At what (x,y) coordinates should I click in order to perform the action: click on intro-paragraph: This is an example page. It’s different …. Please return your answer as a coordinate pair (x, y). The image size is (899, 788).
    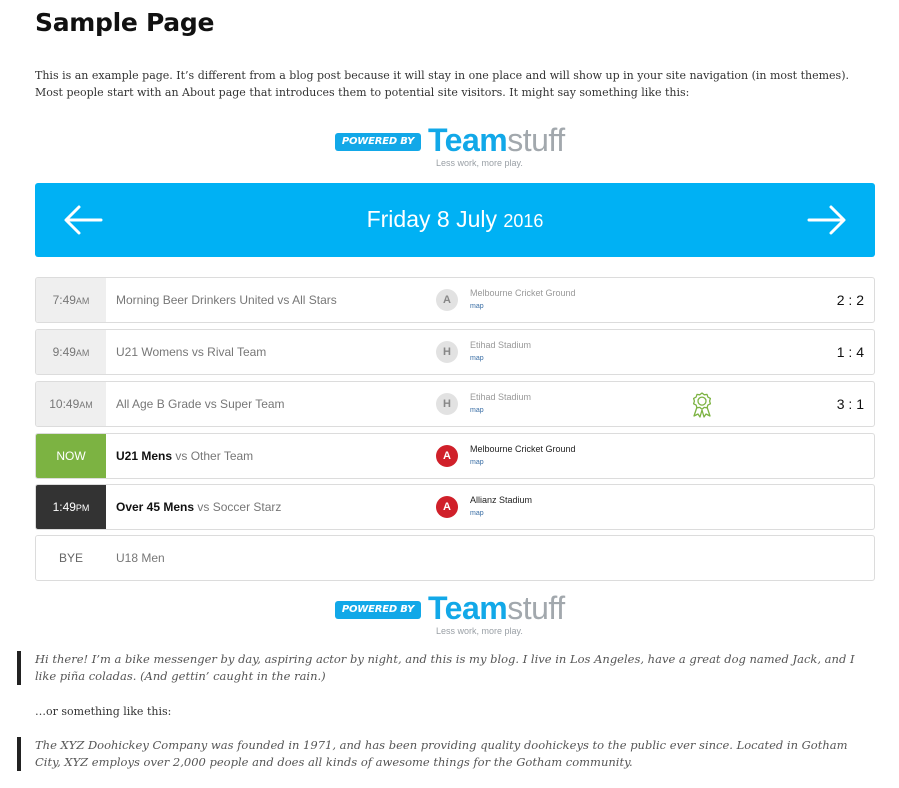
    Looking at the image, I should click on (442, 84).